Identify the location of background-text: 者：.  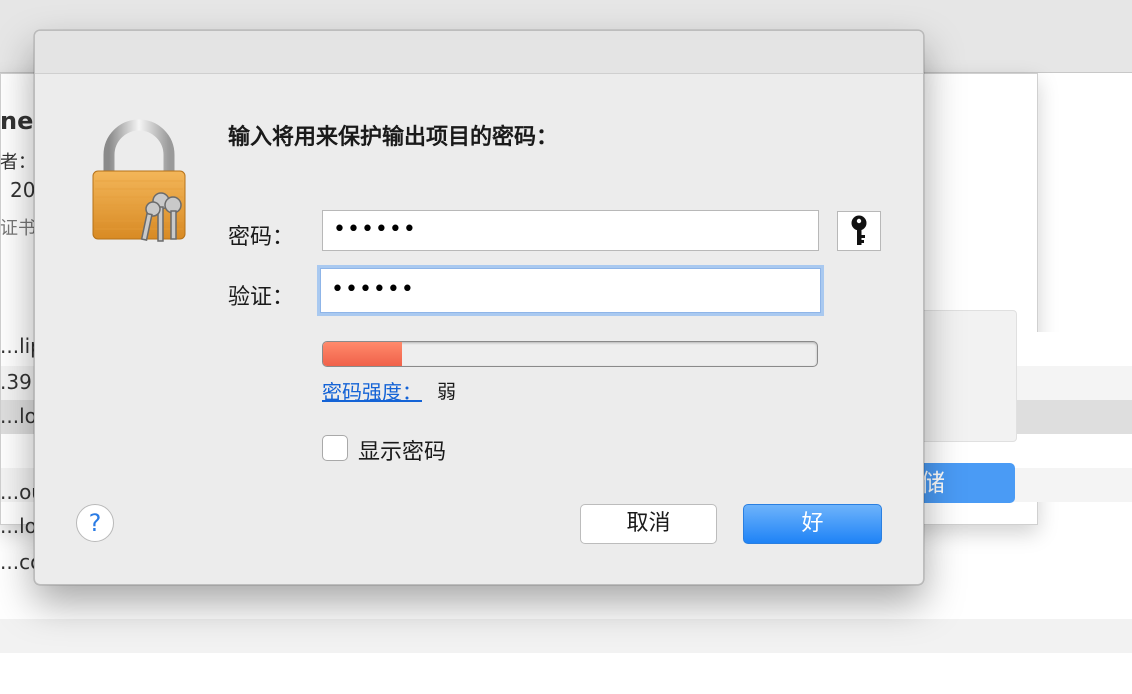
(18, 162).